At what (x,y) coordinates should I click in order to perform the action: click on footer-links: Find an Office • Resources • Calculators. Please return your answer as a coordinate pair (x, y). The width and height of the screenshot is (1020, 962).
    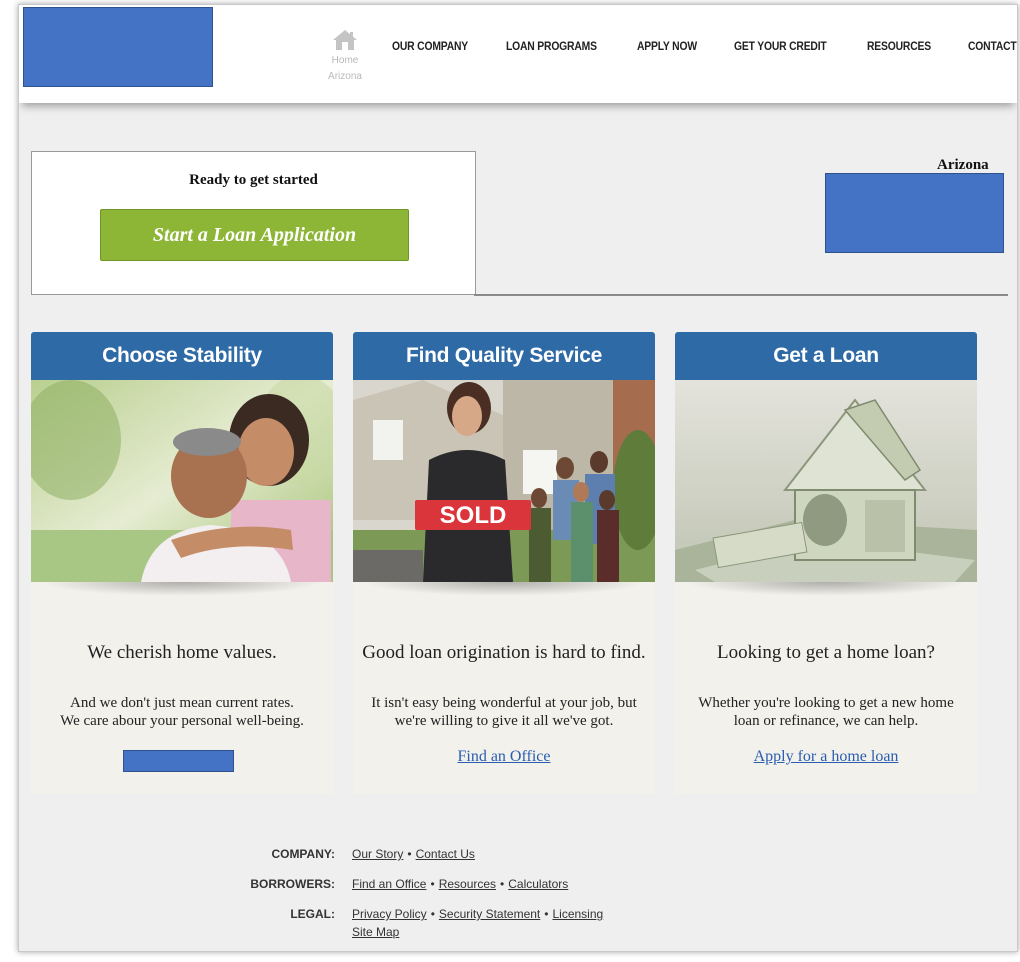
    Looking at the image, I should click on (460, 884).